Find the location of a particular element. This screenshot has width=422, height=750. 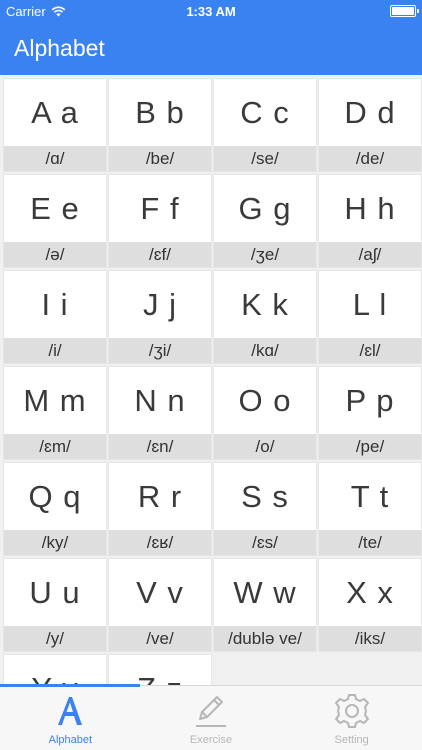

tab-exercise: Exercise is located at coordinates (211, 718).